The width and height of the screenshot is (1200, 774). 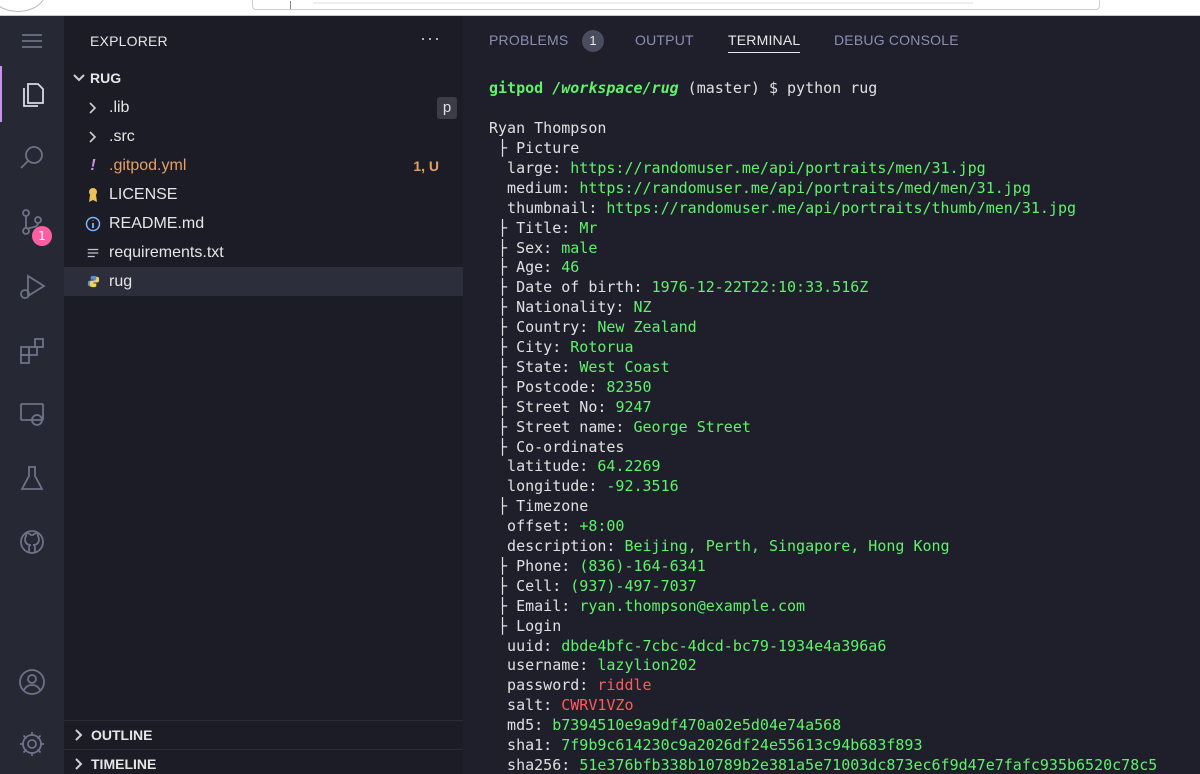 I want to click on terminal-key: md5:, so click(x=521, y=725).